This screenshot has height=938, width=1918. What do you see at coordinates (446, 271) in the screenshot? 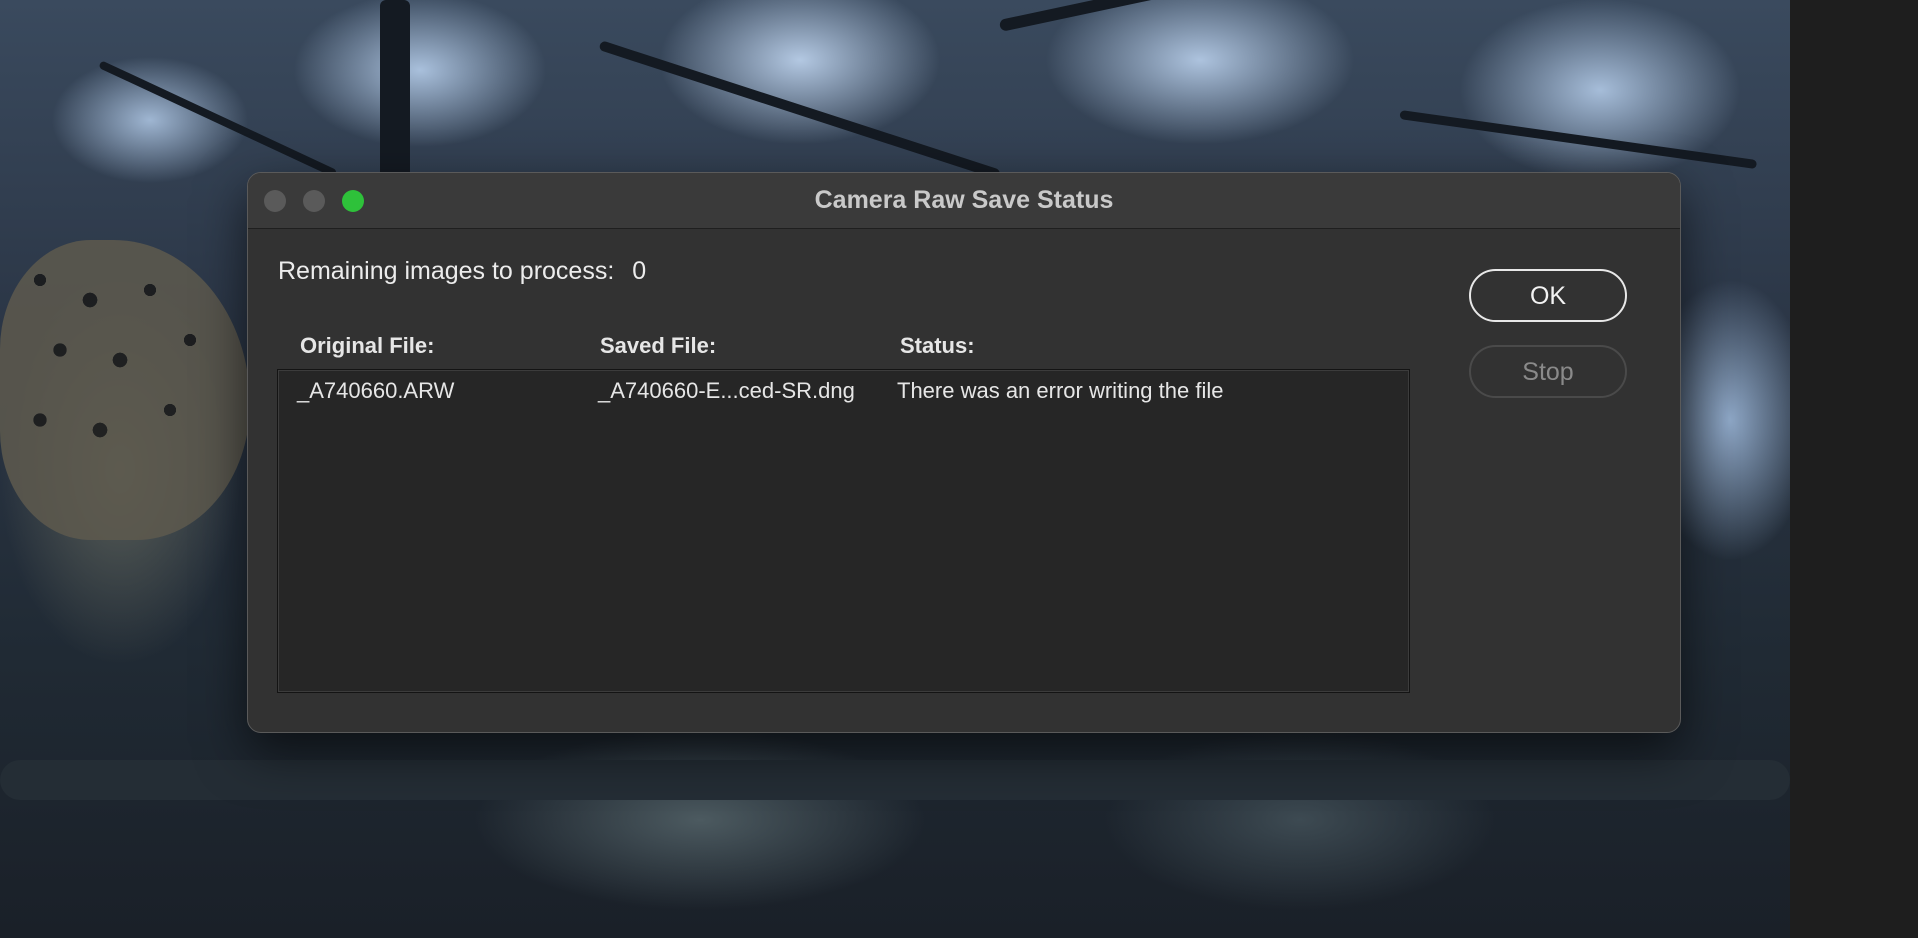
I see `remaining-label: Remaining images to process:` at bounding box center [446, 271].